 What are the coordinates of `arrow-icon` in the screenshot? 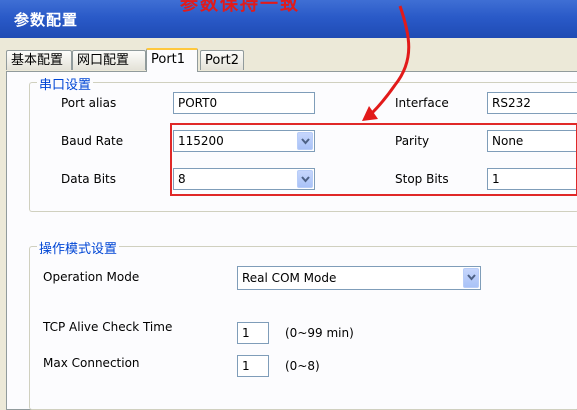 It's located at (386, 63).